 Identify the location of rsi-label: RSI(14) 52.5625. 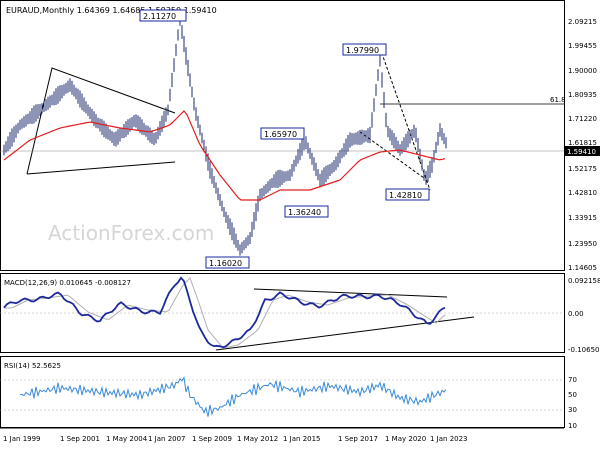
(32, 366).